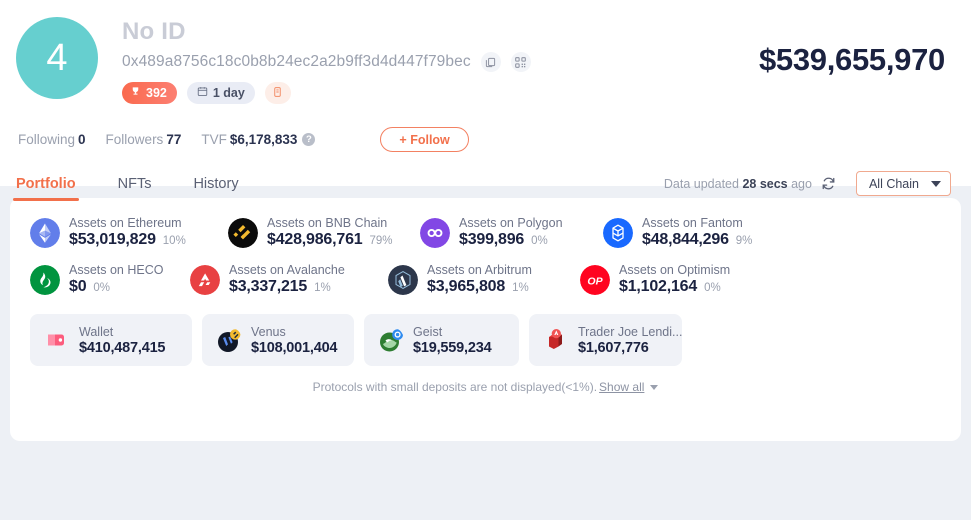  I want to click on chain-name: Assets on Fantom, so click(692, 223).